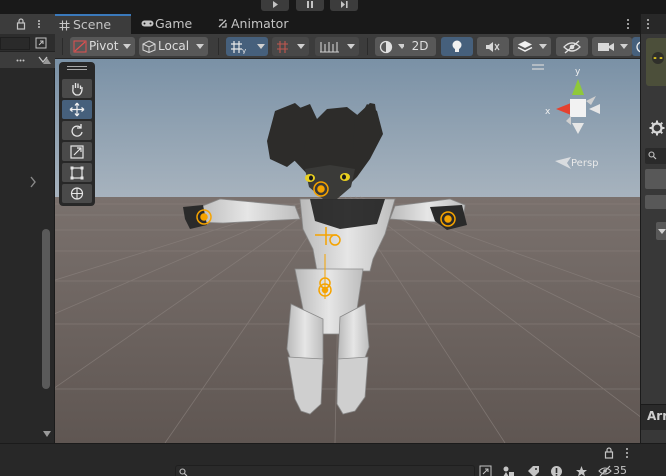 Image resolution: width=666 pixels, height=476 pixels. I want to click on scene-tab-bar: Scene Game Animator, so click(347, 24).